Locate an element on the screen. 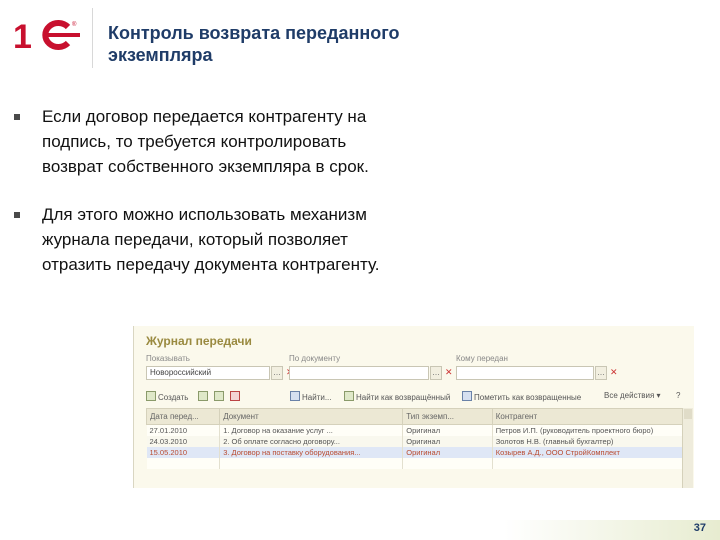 The image size is (720, 540). filter-recipient-field is located at coordinates (525, 373).